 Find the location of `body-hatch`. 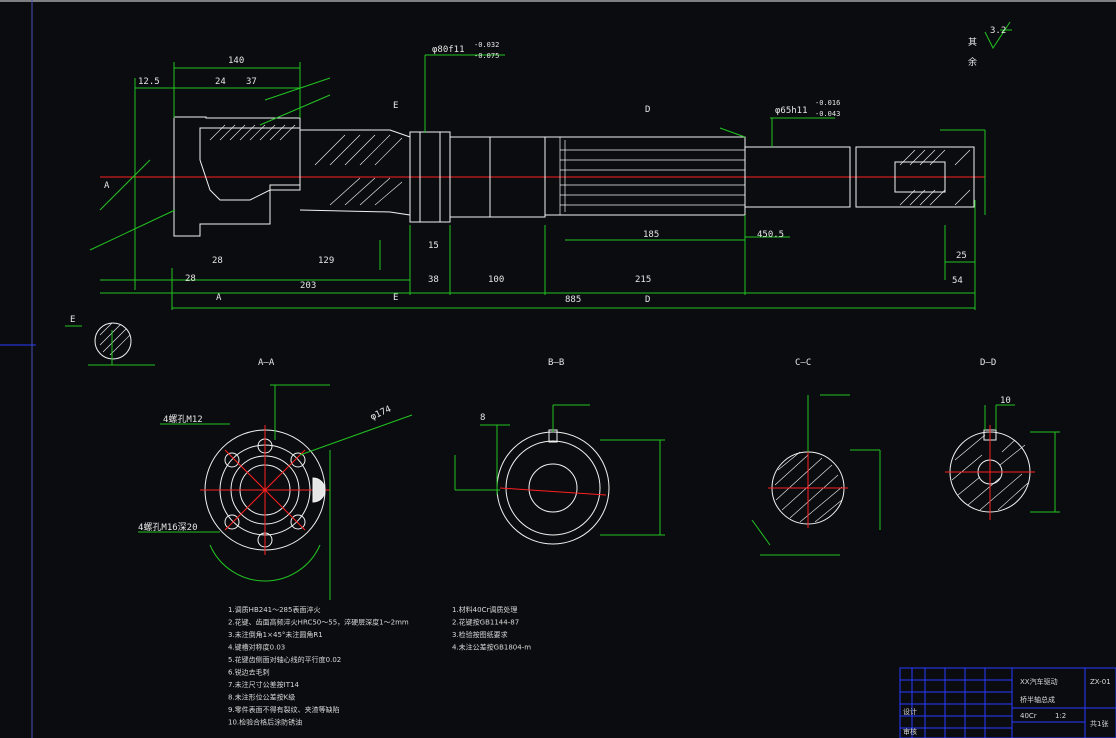

body-hatch is located at coordinates (358, 170).